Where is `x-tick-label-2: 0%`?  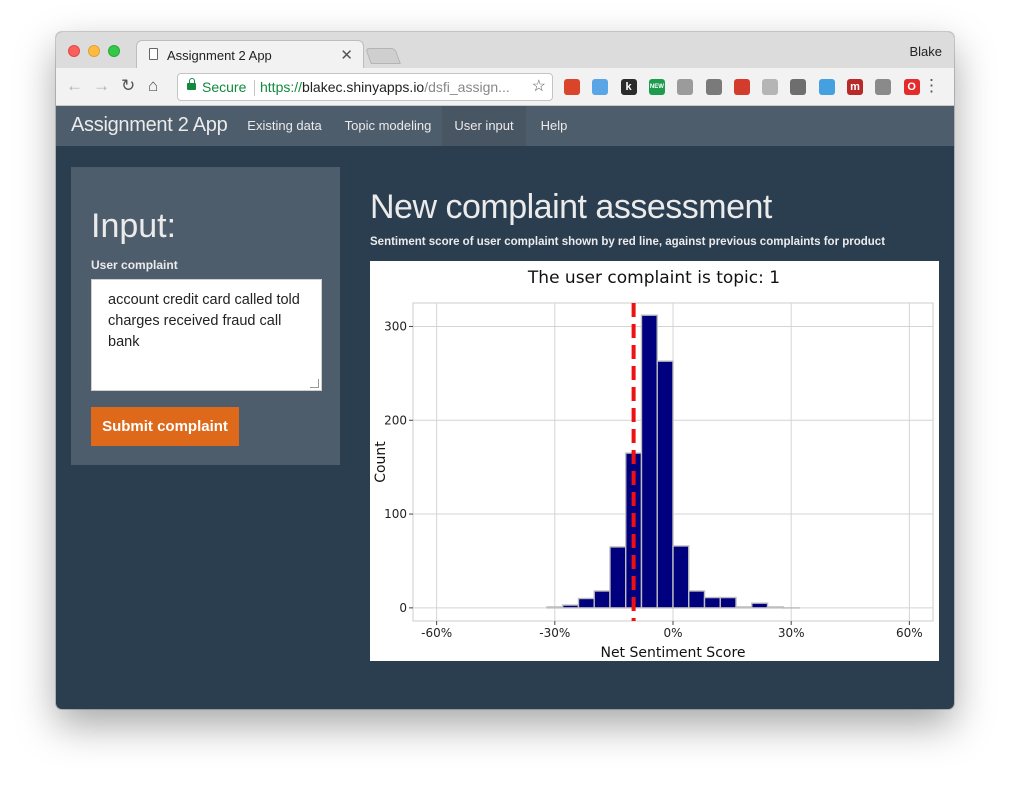
x-tick-label-2: 0% is located at coordinates (672, 633).